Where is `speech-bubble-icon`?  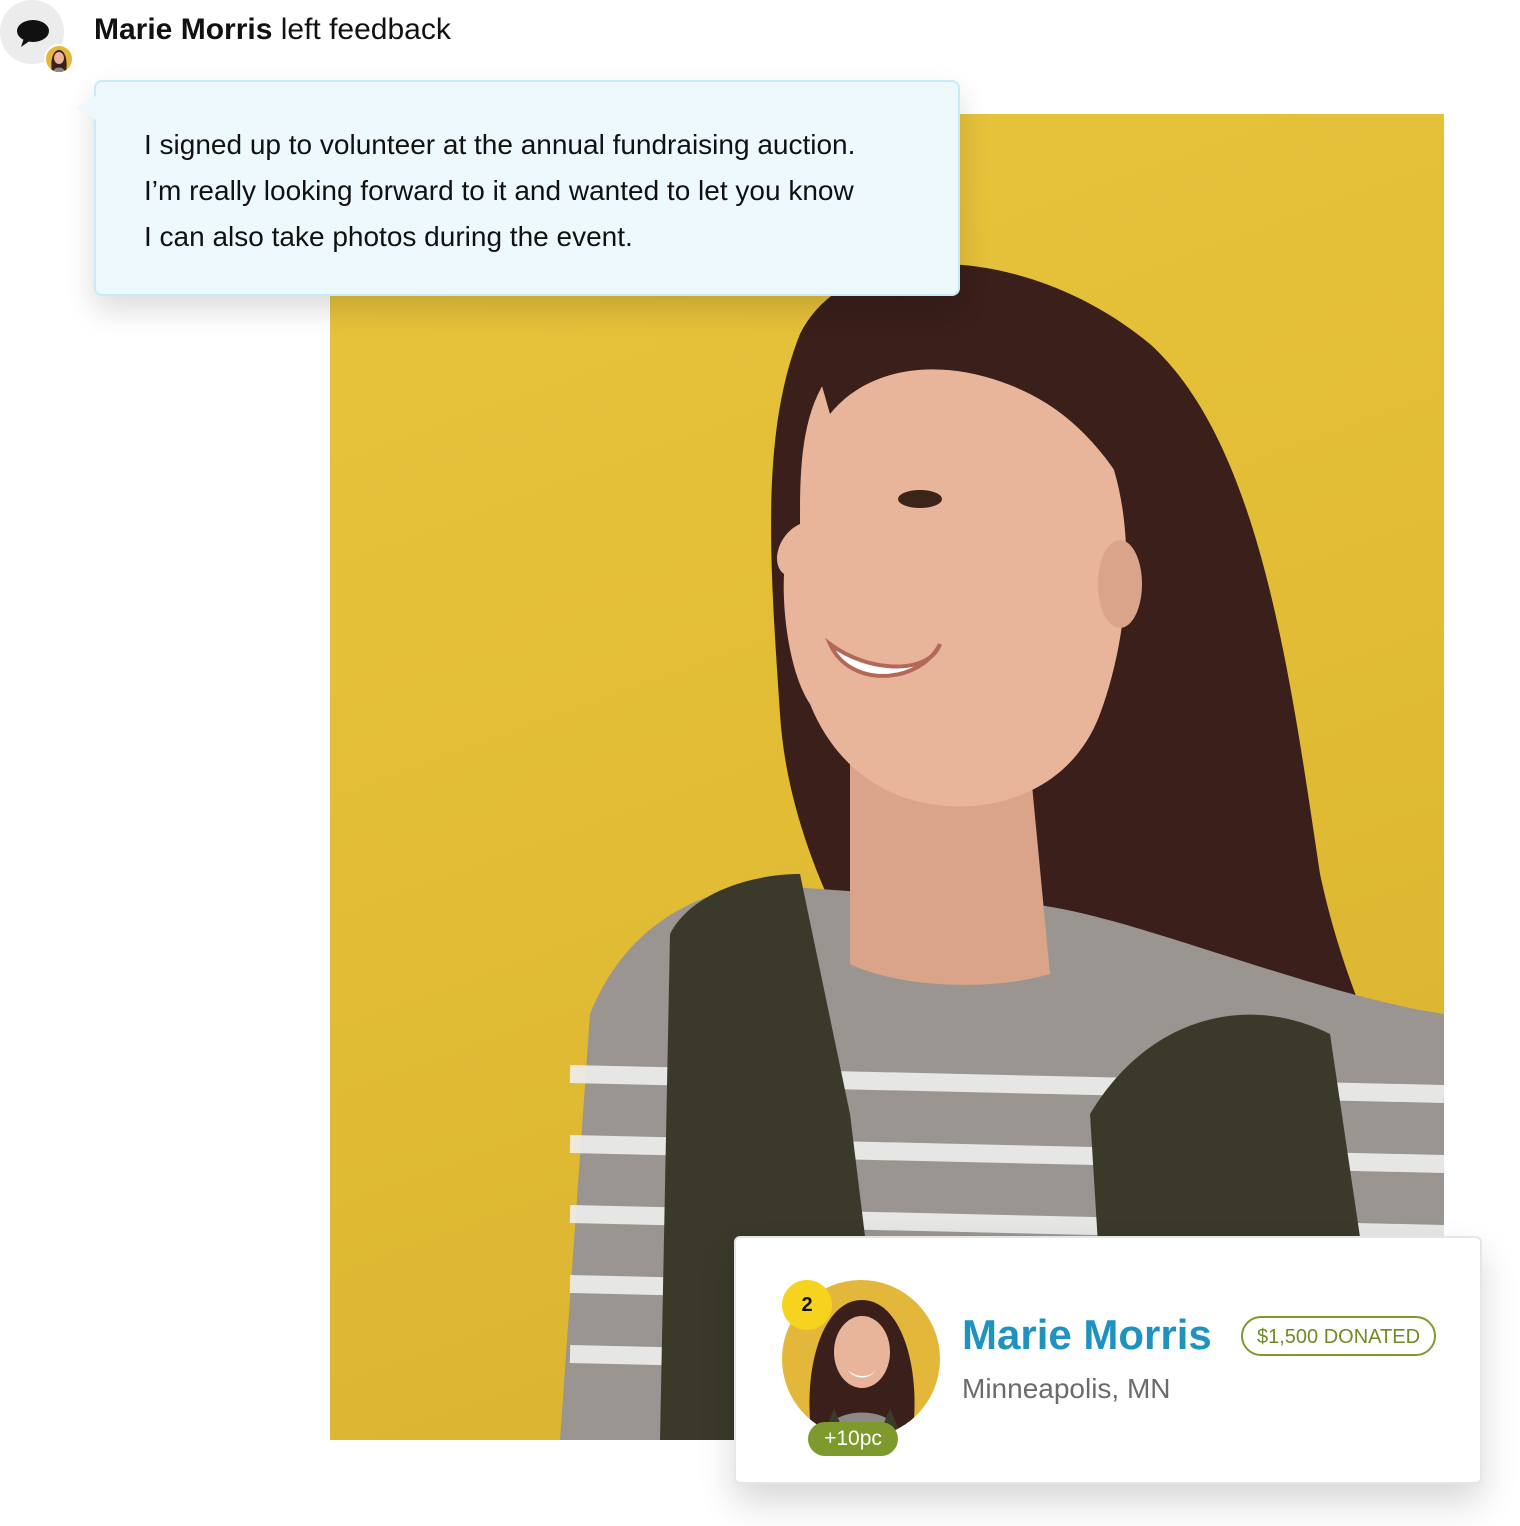 speech-bubble-icon is located at coordinates (33, 33).